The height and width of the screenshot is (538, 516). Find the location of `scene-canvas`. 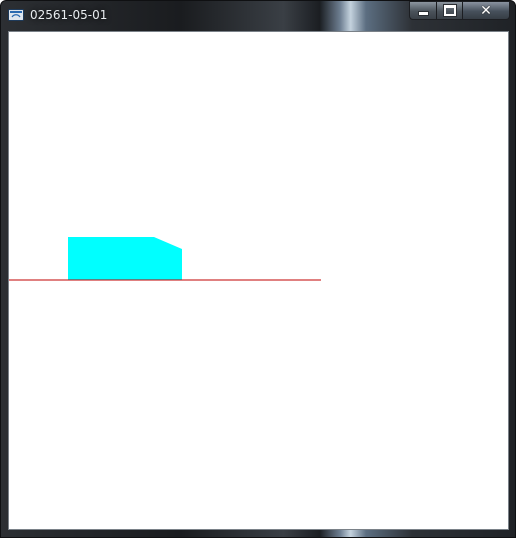

scene-canvas is located at coordinates (165, 259).